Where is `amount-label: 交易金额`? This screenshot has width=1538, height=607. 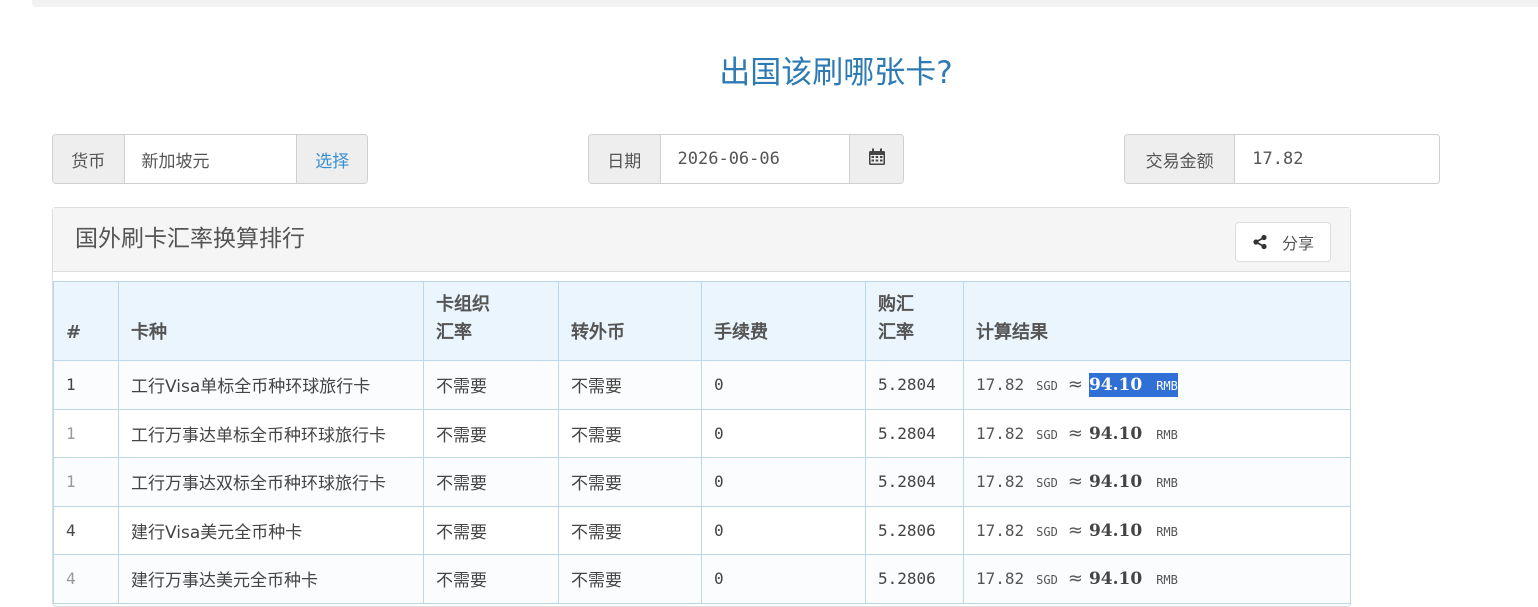 amount-label: 交易金额 is located at coordinates (1180, 159).